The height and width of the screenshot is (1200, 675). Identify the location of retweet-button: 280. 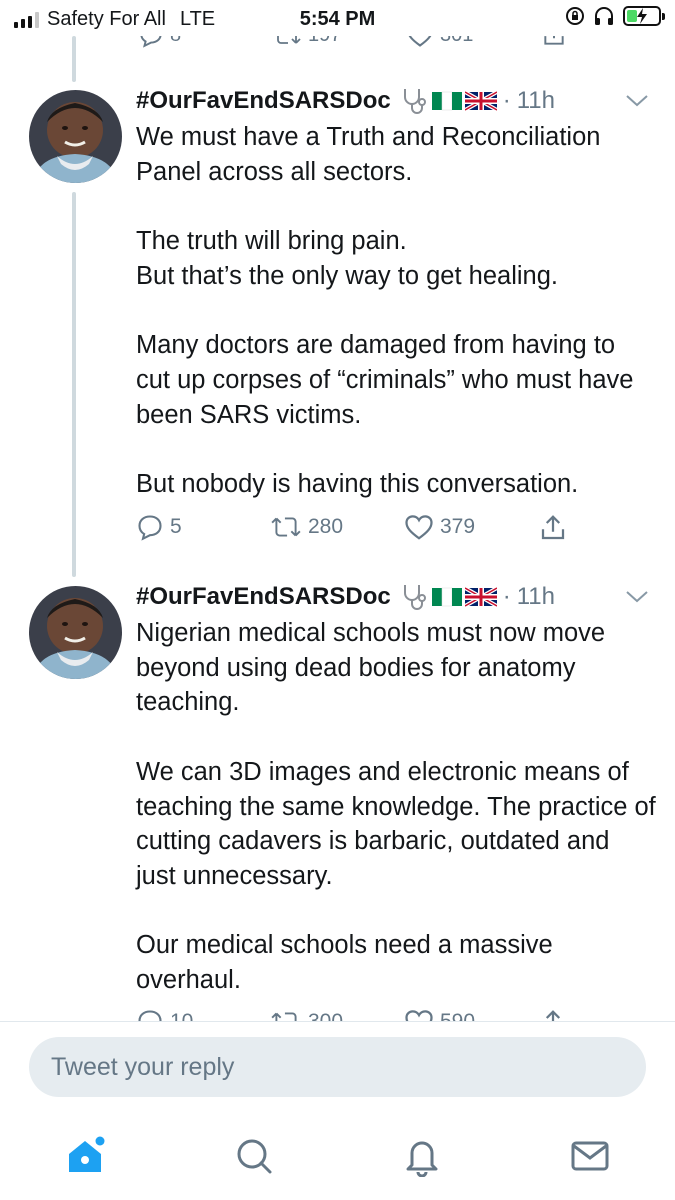
(306, 527).